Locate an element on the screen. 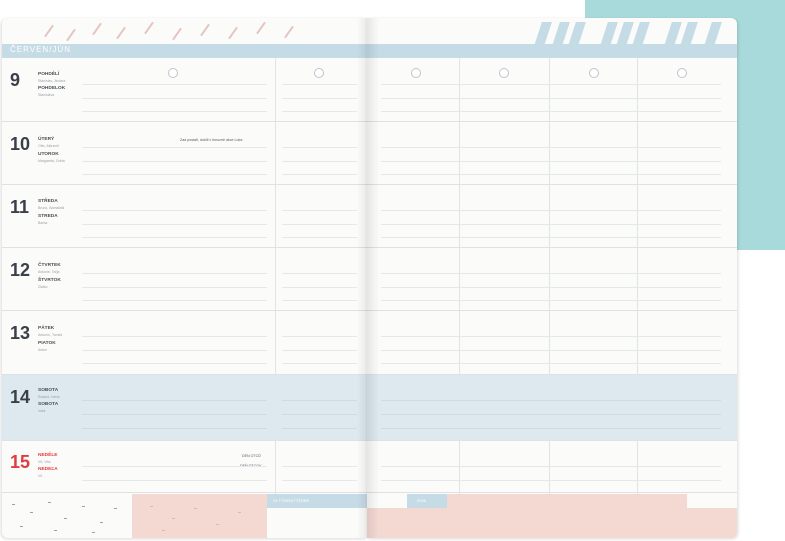 The width and height of the screenshot is (785, 541). day-names-sk: Vít is located at coordinates (40, 476).